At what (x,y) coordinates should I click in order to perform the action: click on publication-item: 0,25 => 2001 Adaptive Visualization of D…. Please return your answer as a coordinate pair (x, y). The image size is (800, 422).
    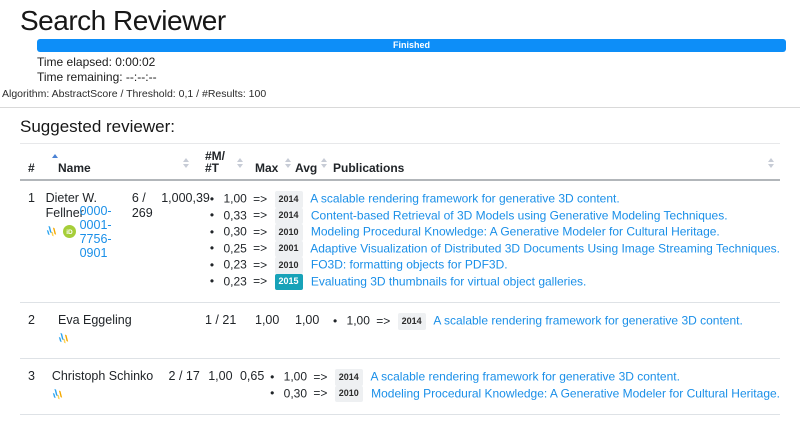
    Looking at the image, I should click on (495, 248).